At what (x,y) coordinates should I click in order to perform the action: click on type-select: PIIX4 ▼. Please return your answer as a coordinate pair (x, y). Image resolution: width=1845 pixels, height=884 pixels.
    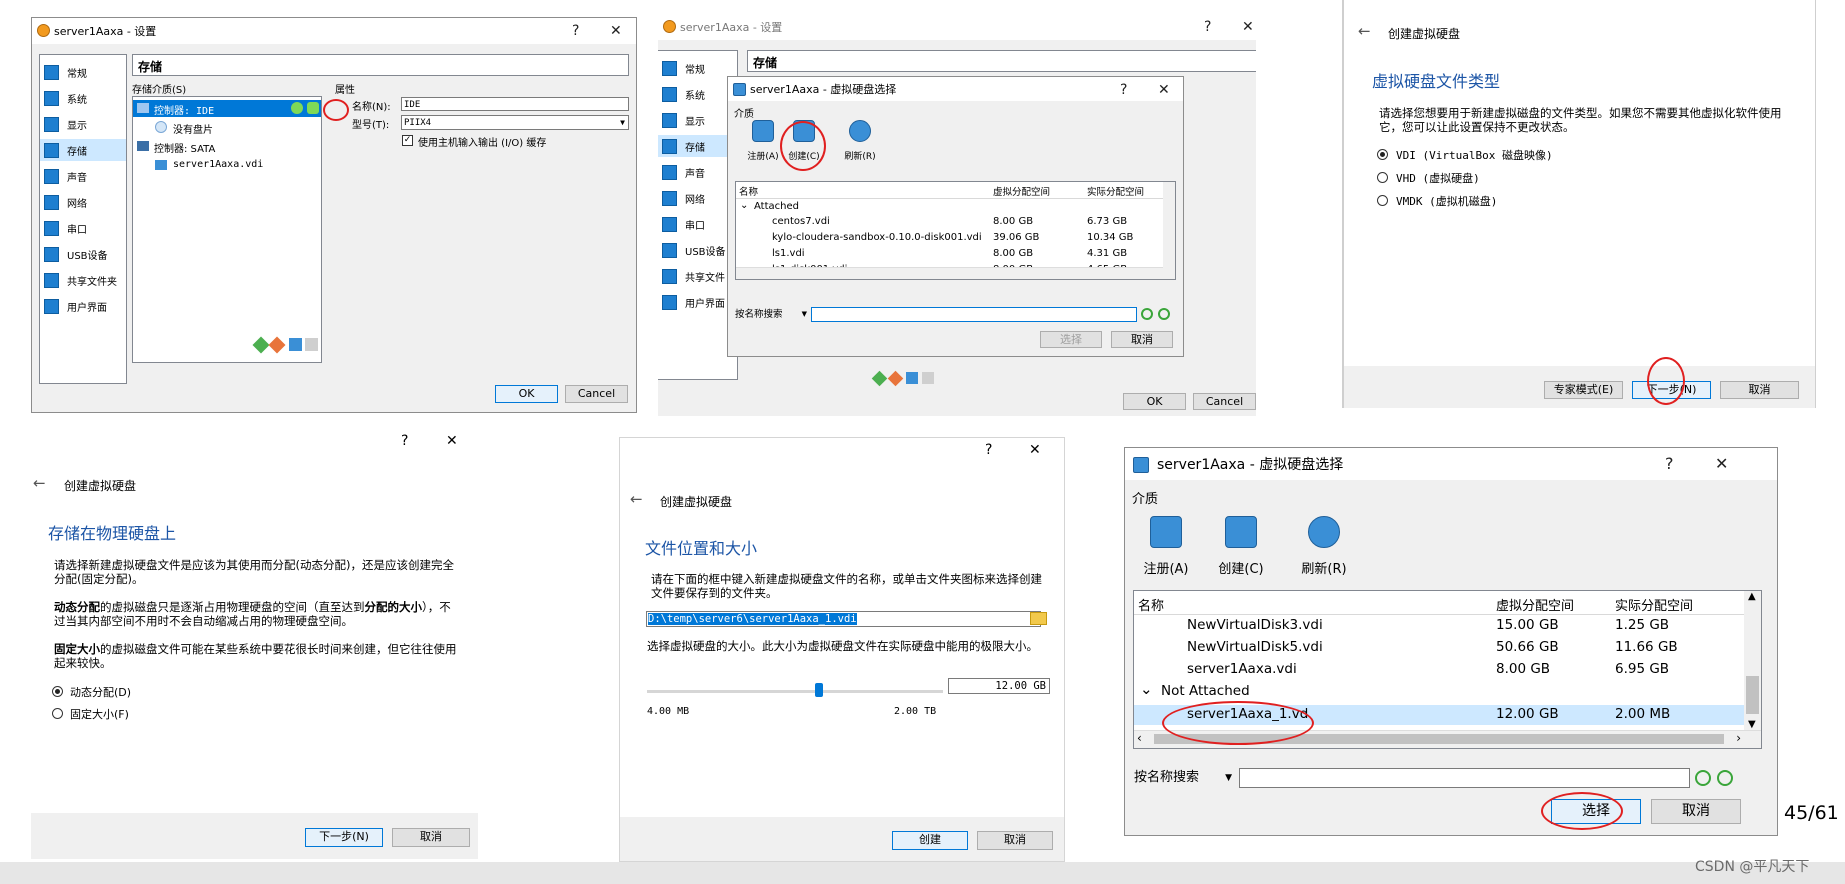
    Looking at the image, I should click on (515, 122).